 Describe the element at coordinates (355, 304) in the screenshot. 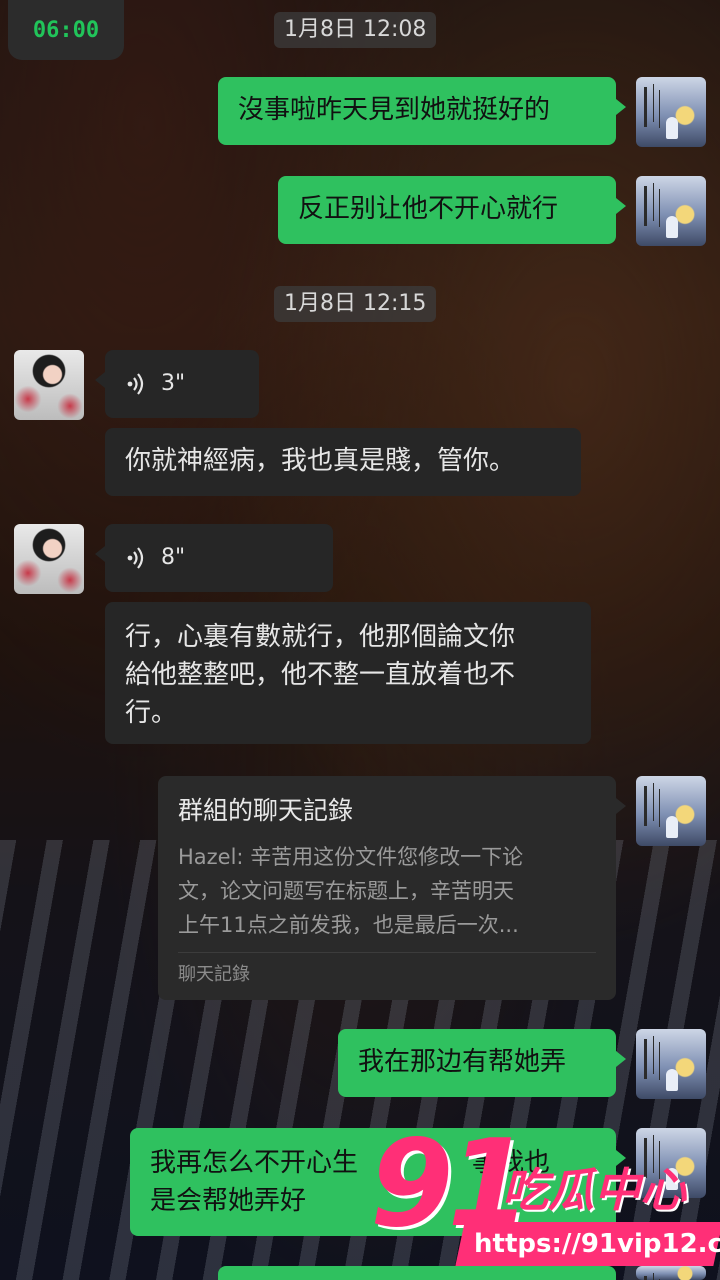

I see `timestamp: 1月8日 12:15` at that location.